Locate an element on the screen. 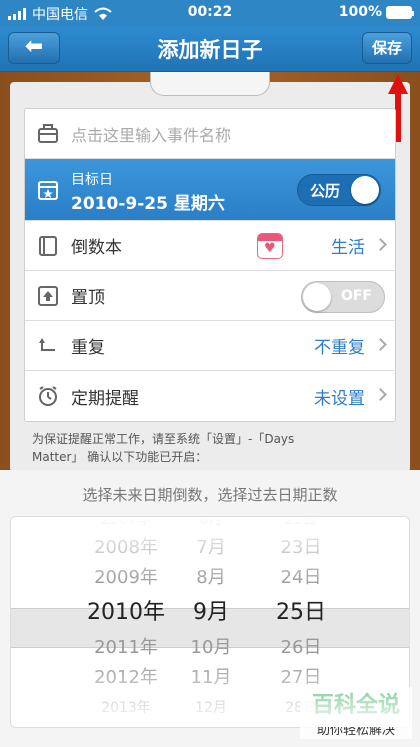 The image size is (420, 747). book-value: 生活 is located at coordinates (348, 248).